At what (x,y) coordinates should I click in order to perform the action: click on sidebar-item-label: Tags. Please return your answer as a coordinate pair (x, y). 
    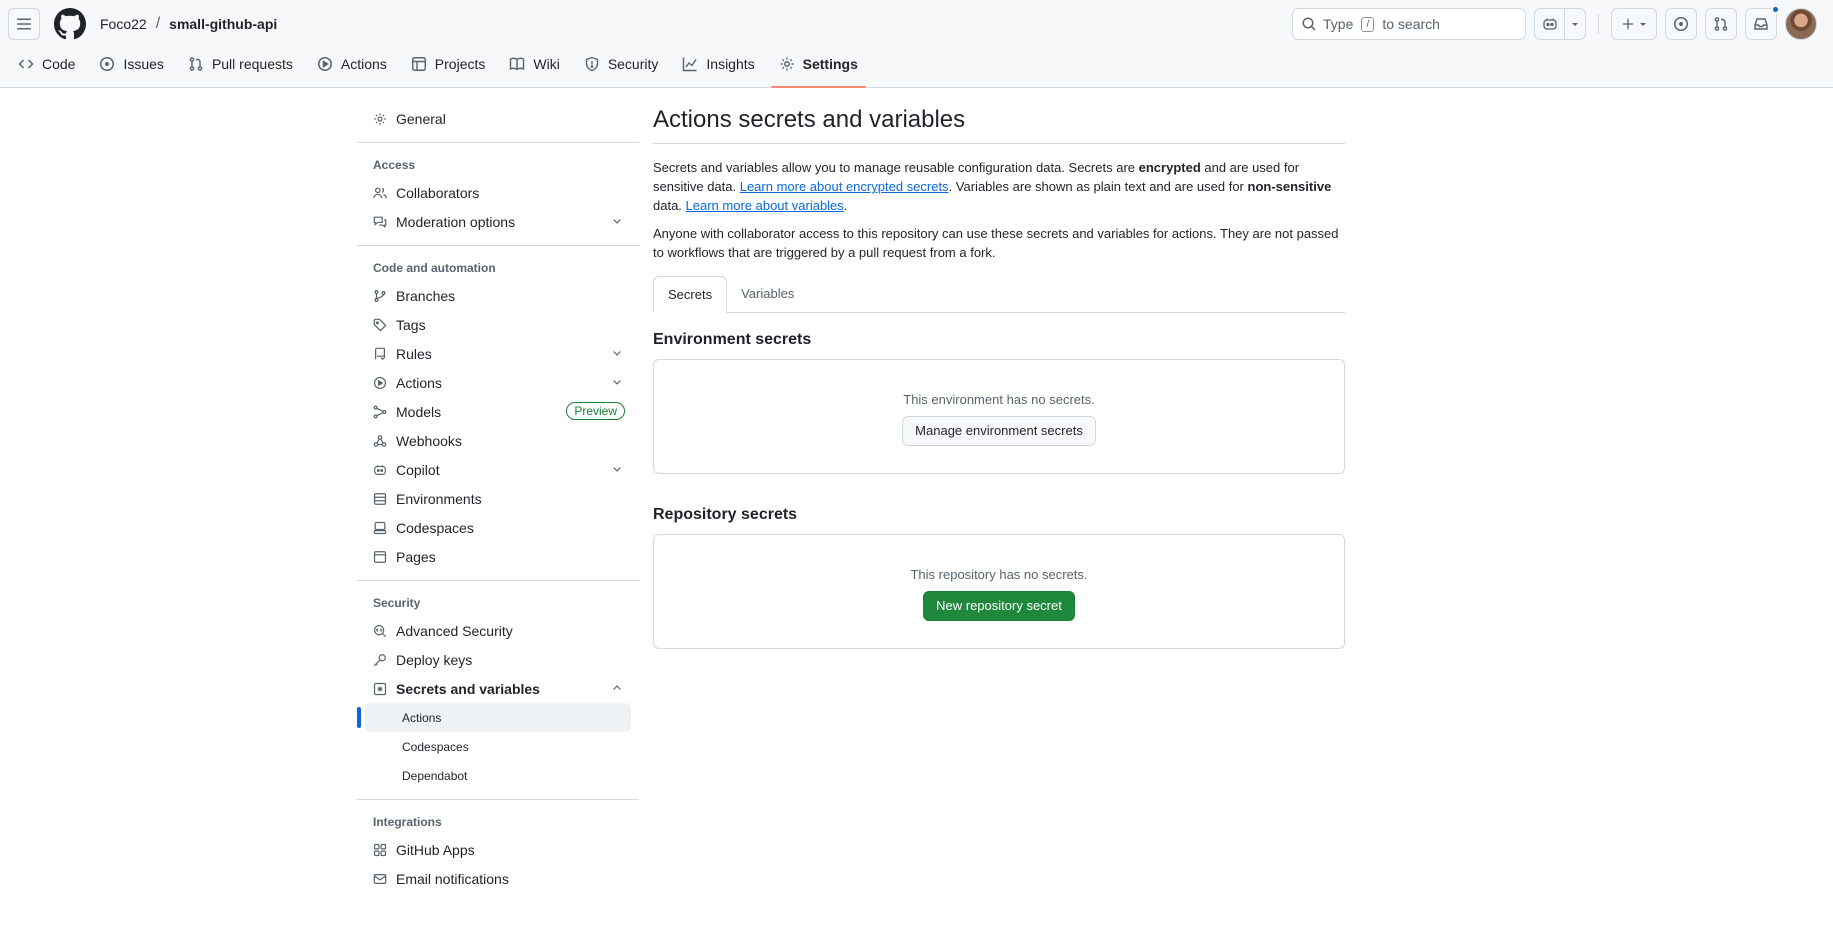
    Looking at the image, I should click on (411, 324).